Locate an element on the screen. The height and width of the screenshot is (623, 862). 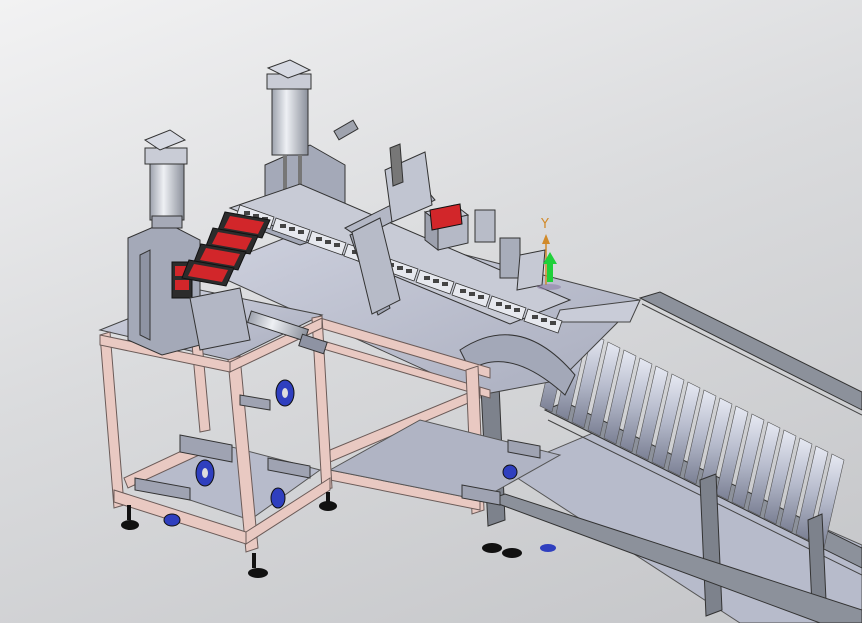
y-axis-label: Y is located at coordinates (545, 224).